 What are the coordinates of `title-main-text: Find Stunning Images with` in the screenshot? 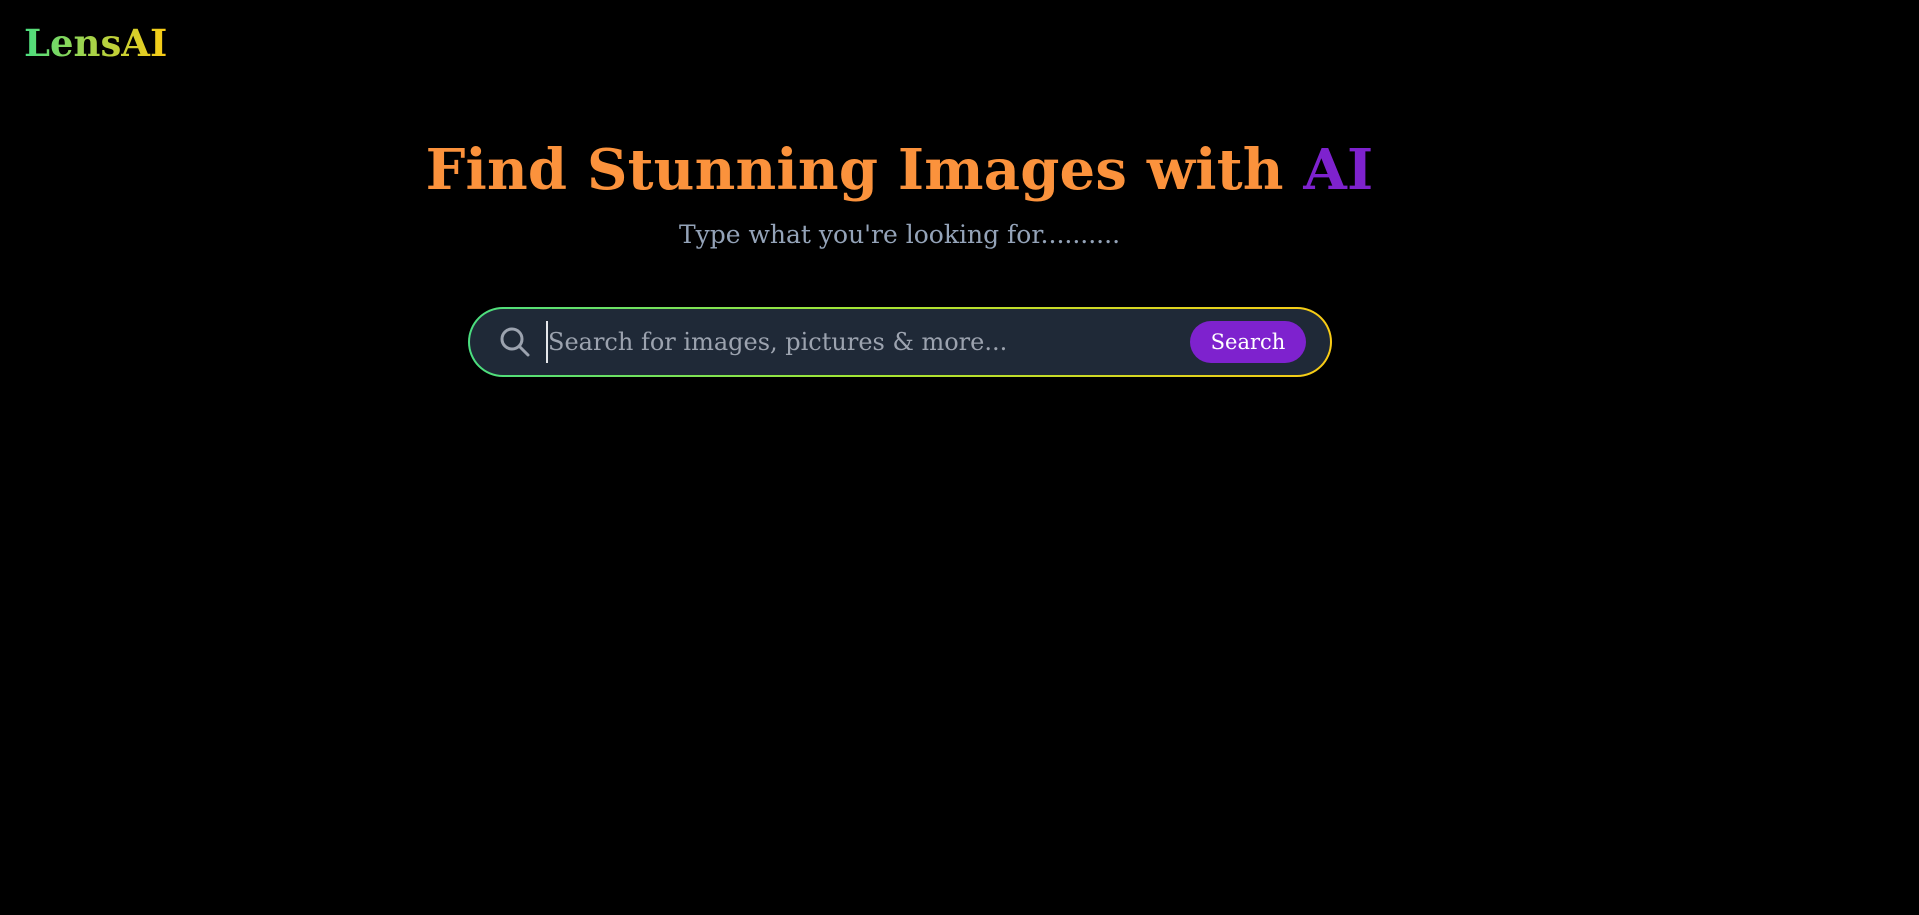 It's located at (864, 170).